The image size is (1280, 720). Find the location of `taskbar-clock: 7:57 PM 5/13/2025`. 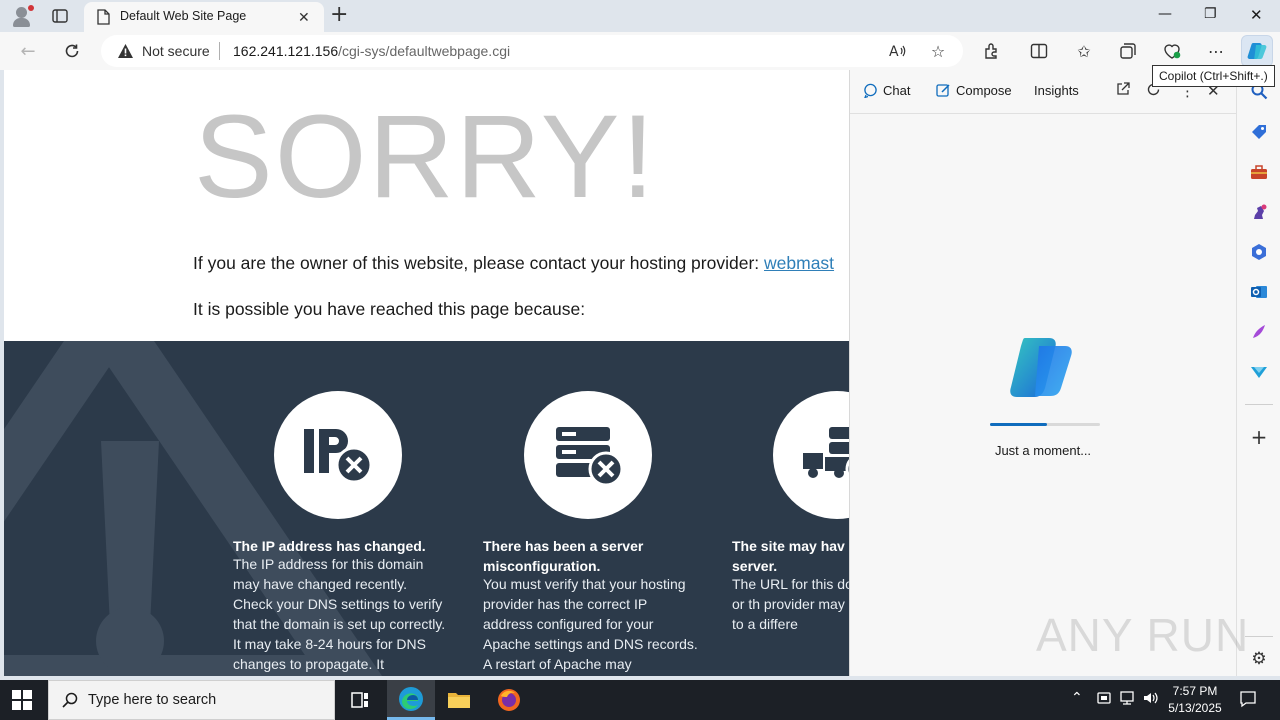

taskbar-clock: 7:57 PM 5/13/2025 is located at coordinates (1195, 700).